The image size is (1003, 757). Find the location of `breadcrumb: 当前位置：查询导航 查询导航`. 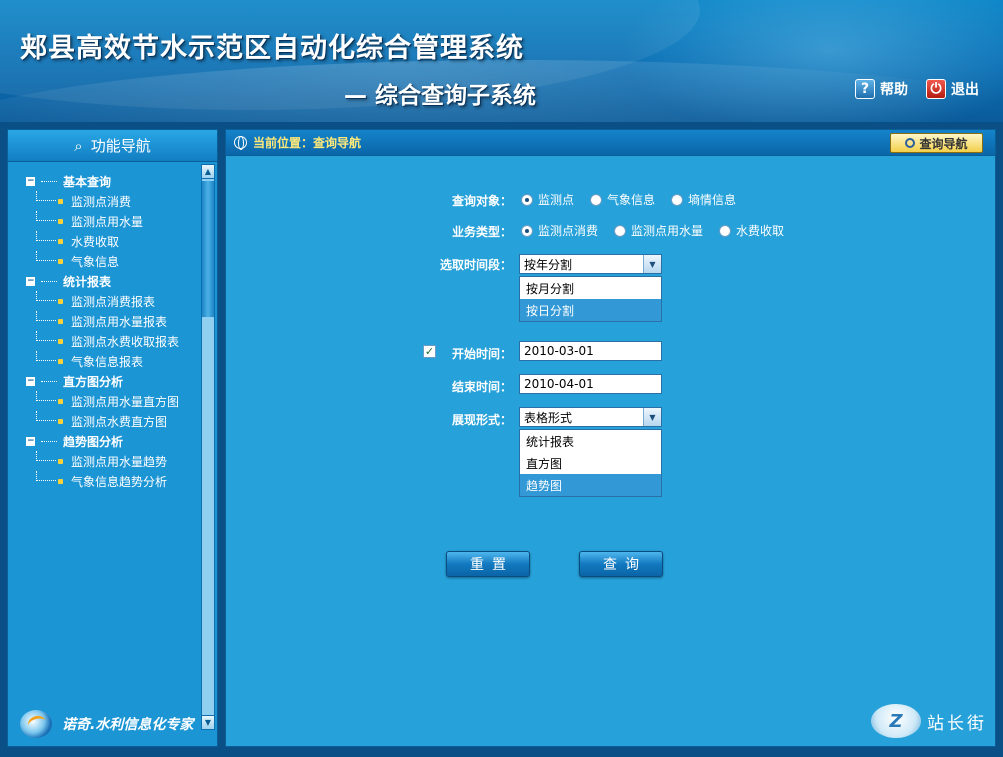

breadcrumb: 当前位置：查询导航 查询导航 is located at coordinates (610, 143).